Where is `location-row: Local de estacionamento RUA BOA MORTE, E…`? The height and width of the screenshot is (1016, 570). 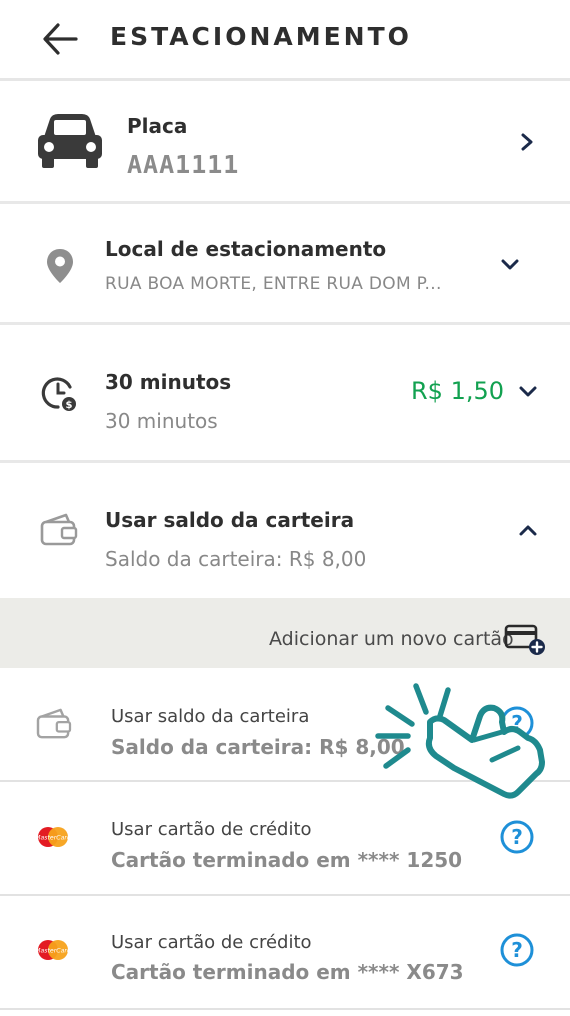
location-row: Local de estacionamento RUA BOA MORTE, E… is located at coordinates (285, 263).